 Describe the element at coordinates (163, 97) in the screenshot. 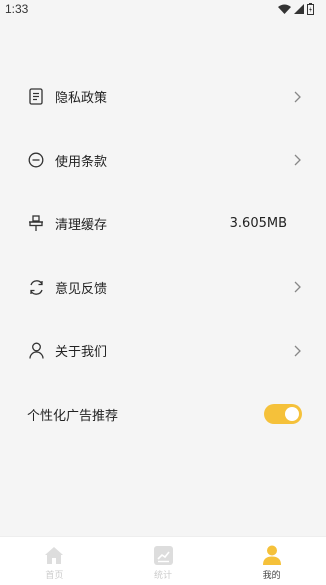

I see `menu-item-privacy-policy: 隐私政策` at that location.